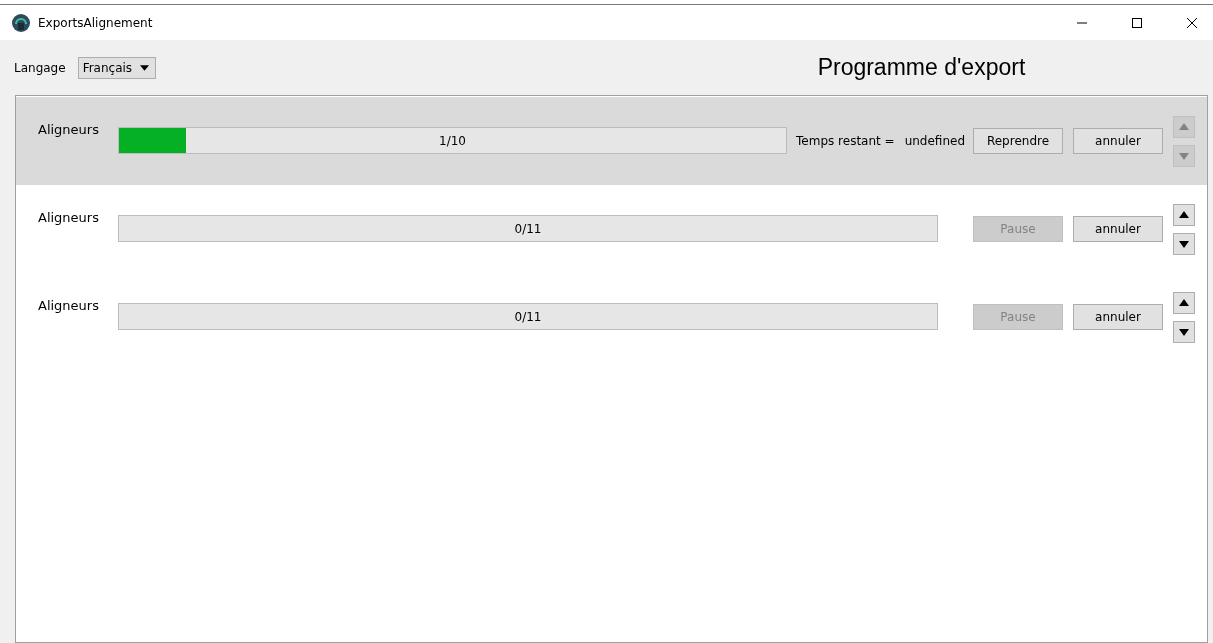 Image resolution: width=1213 pixels, height=643 pixels. I want to click on task-row: Aligneurs 1/10 Temps restant = undefined Reprendre annuler, so click(611, 141).